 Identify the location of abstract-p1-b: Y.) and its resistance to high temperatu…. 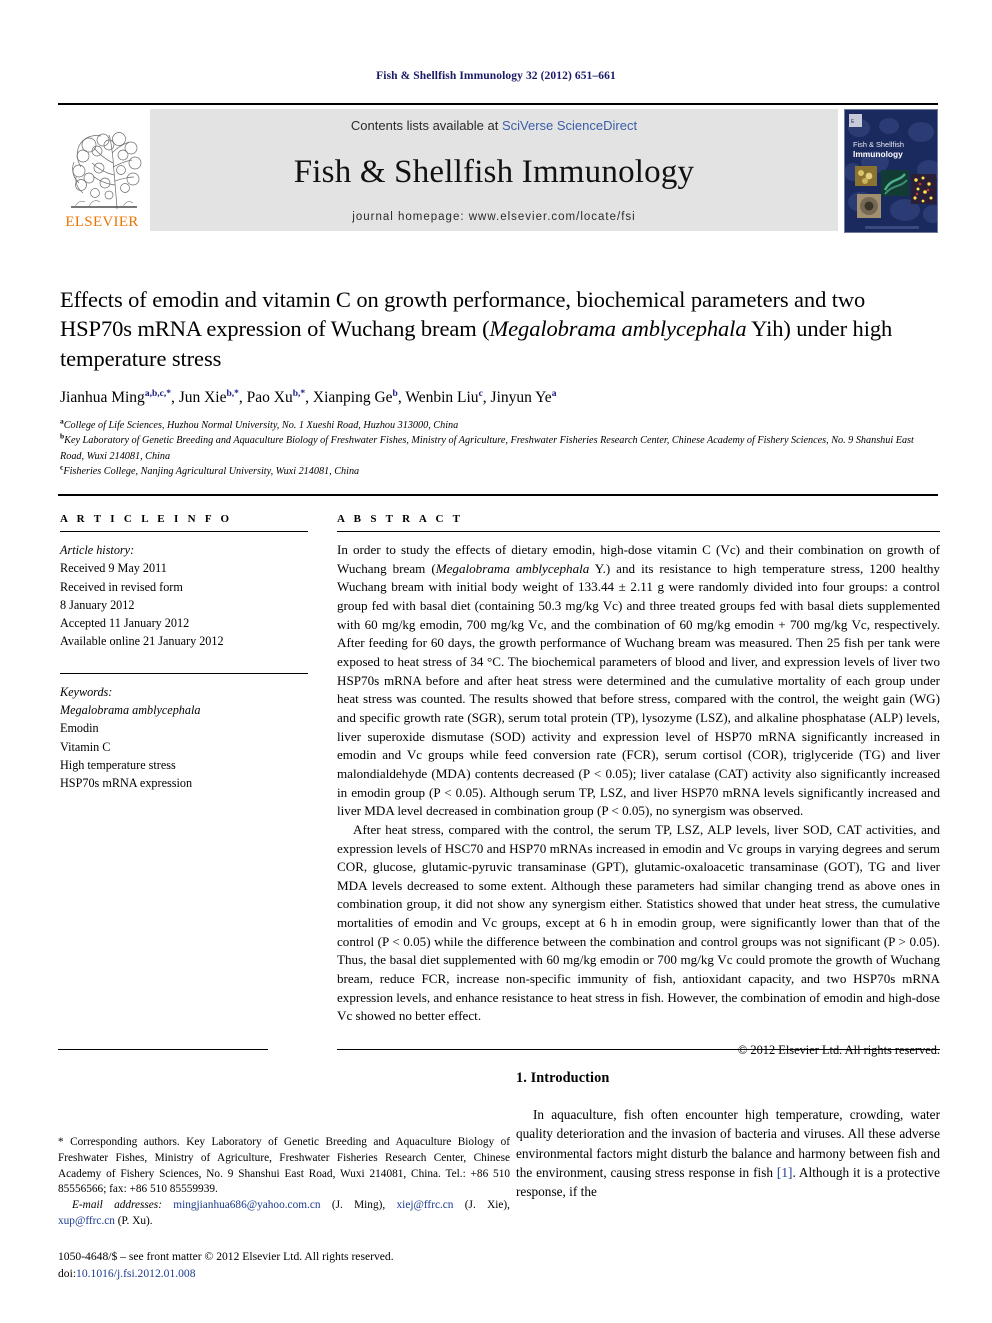
(638, 689).